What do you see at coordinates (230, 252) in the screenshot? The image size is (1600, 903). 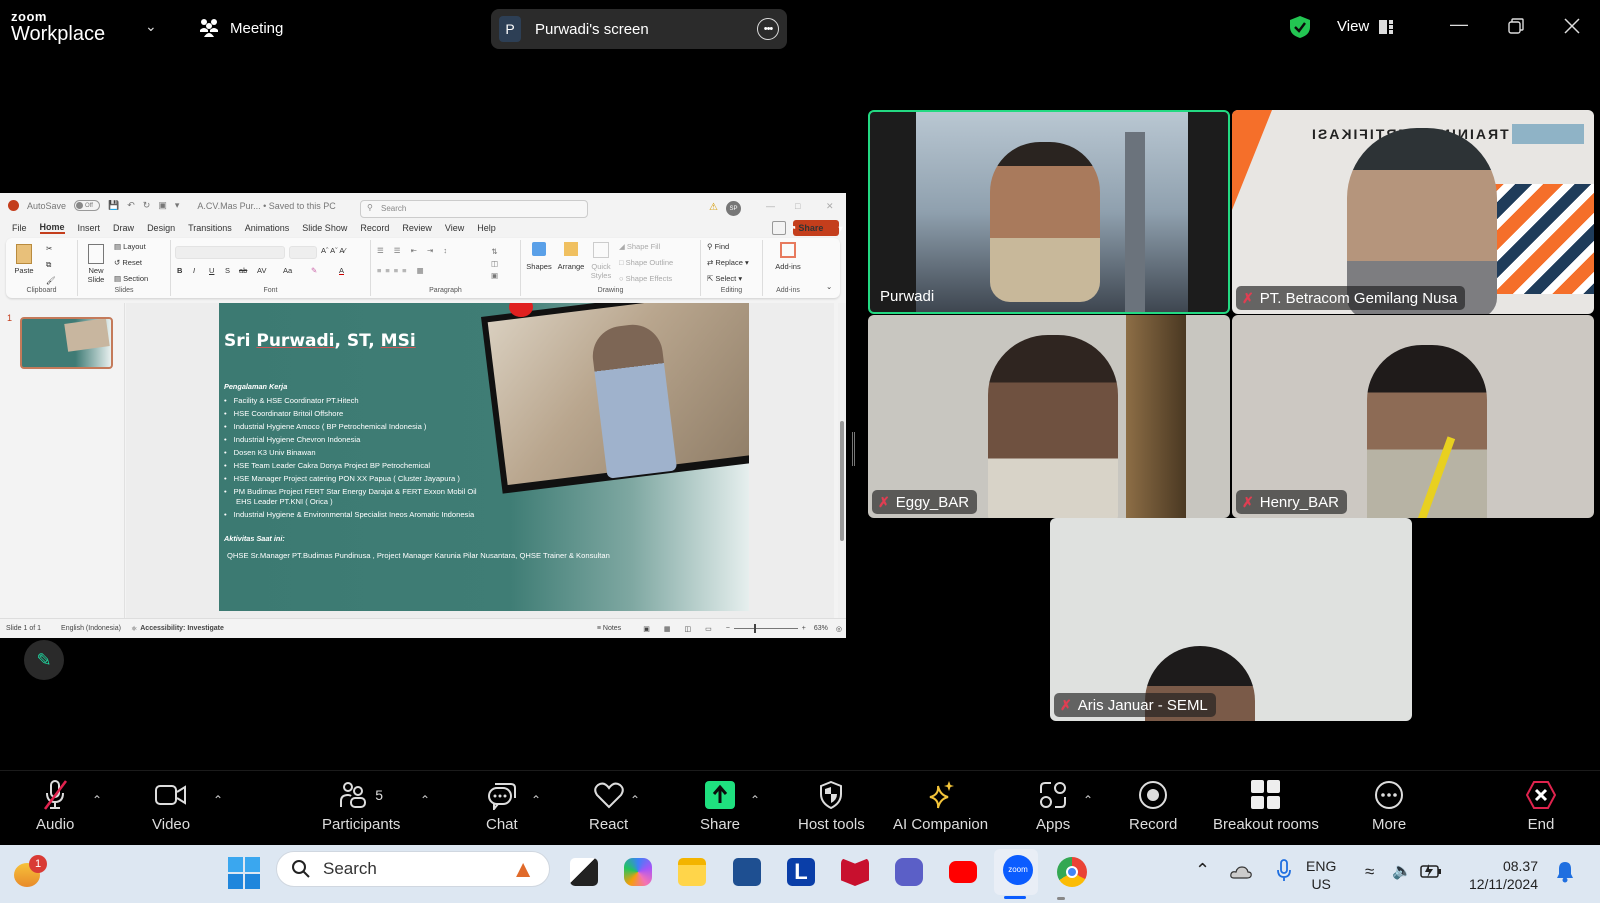 I see `font-family-select` at bounding box center [230, 252].